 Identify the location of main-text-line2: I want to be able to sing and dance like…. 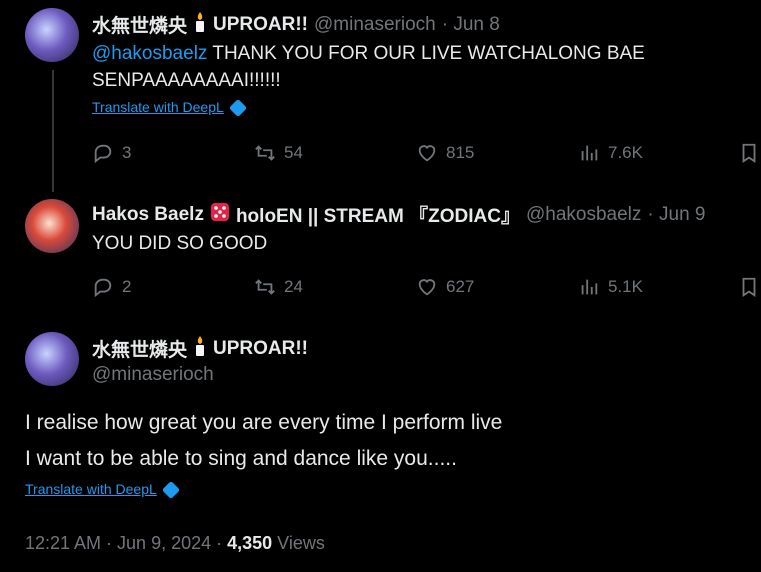
(241, 458).